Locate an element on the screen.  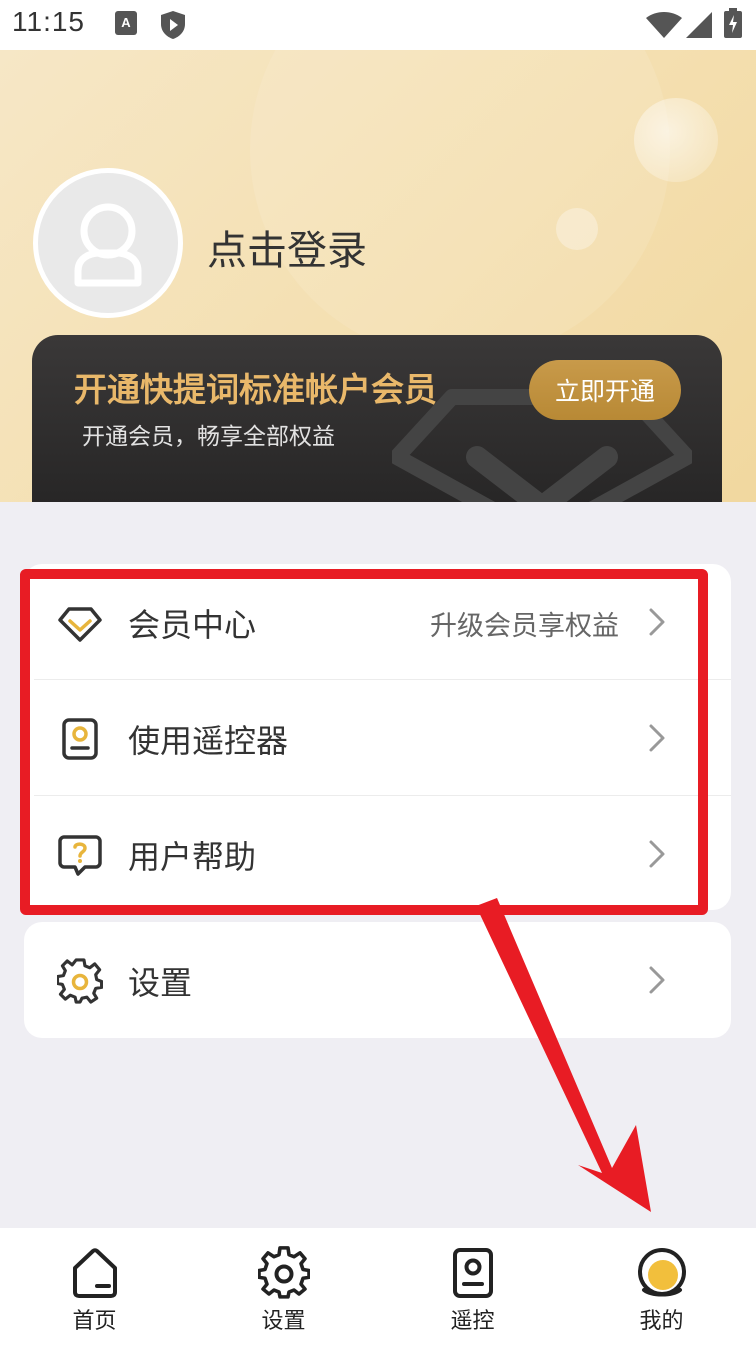
tab-label: 遥控 is located at coordinates (472, 1321).